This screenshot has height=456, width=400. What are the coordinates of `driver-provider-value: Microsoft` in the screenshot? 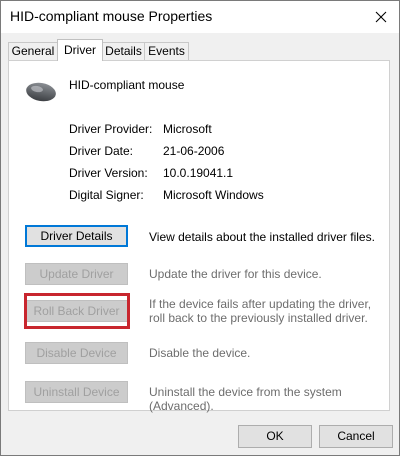 It's located at (187, 129).